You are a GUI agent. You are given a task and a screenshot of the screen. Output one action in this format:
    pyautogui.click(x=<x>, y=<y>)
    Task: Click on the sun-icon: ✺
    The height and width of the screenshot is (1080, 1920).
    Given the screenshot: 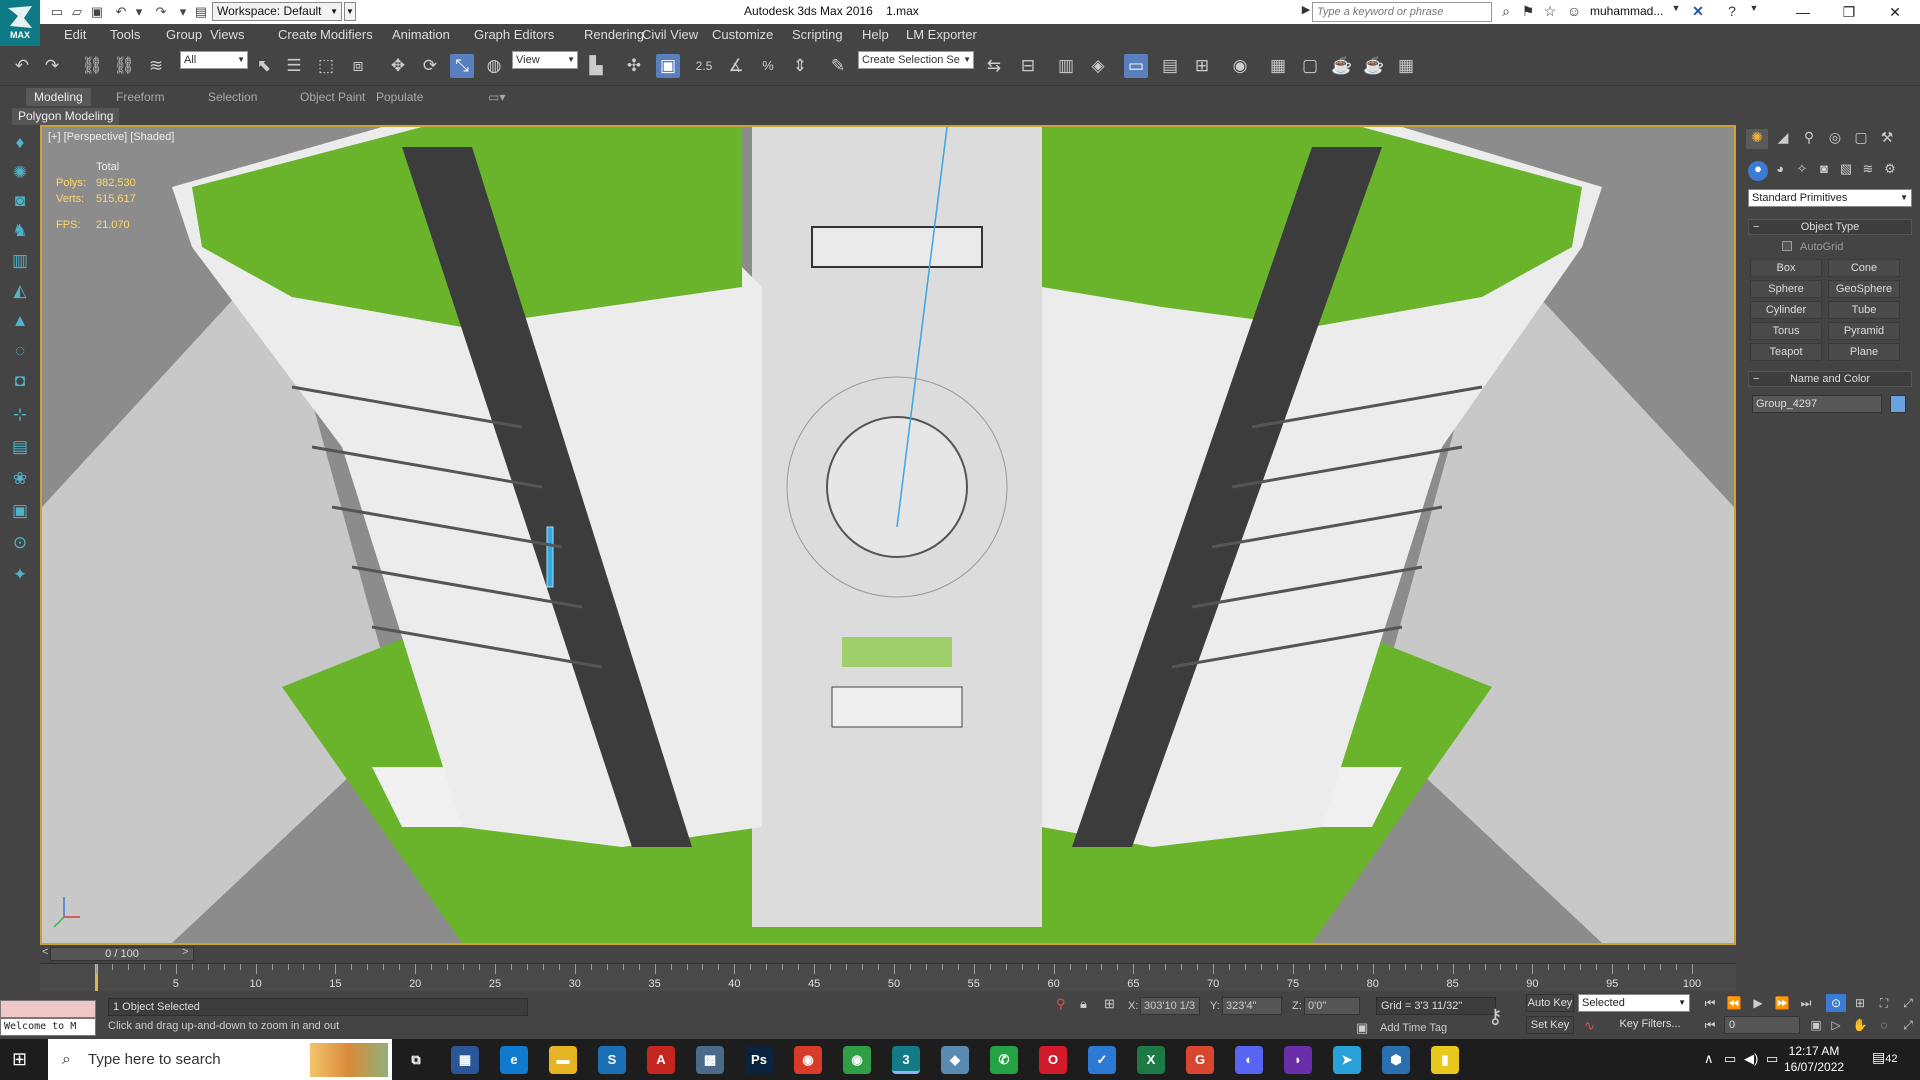 What is the action you would take?
    pyautogui.click(x=20, y=175)
    